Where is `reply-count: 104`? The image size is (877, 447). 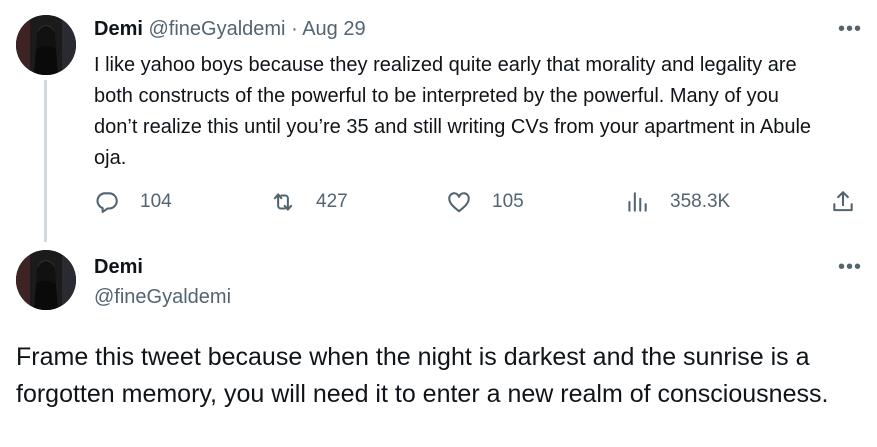 reply-count: 104 is located at coordinates (156, 201).